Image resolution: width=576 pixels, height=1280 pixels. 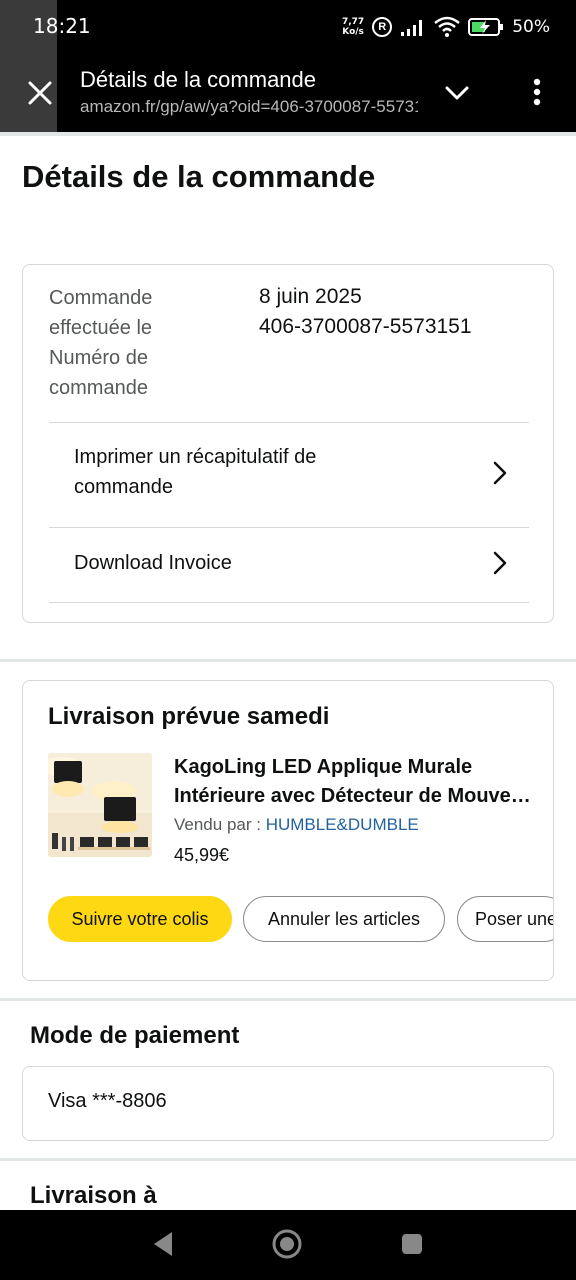 I want to click on browser-page-title: Détails de la commande, so click(x=198, y=79).